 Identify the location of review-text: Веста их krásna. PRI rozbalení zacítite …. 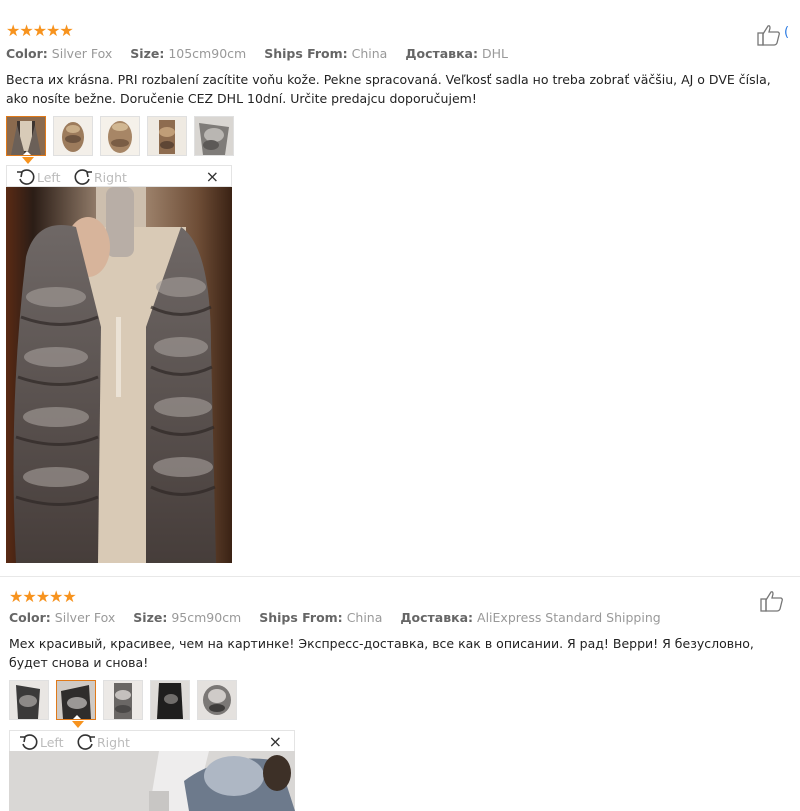
(388, 89).